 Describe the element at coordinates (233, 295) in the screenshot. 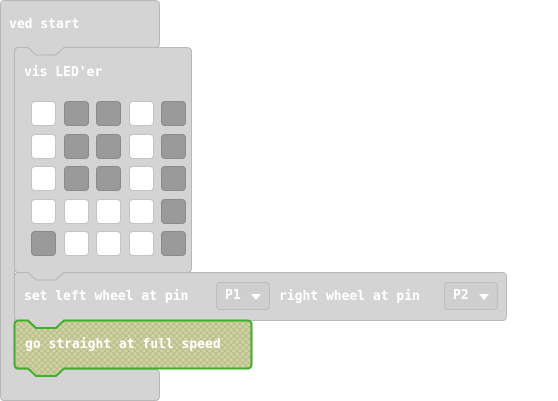

I see `left-pin-value: P1` at that location.